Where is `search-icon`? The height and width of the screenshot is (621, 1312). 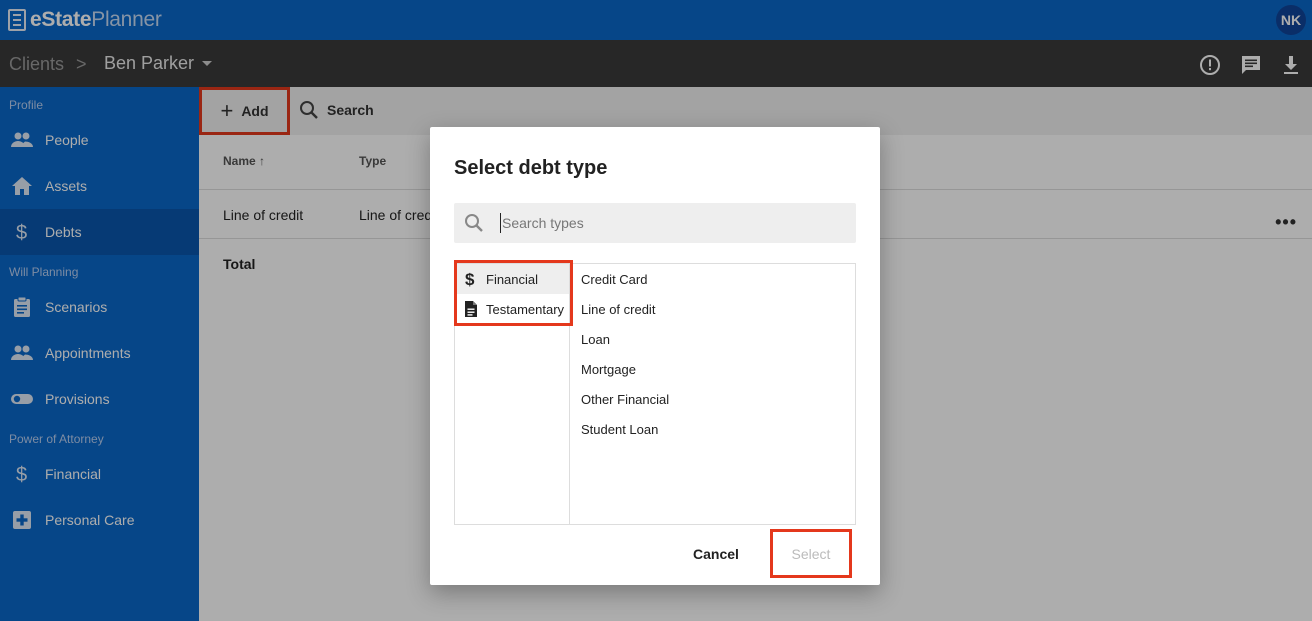
search-icon is located at coordinates (474, 225).